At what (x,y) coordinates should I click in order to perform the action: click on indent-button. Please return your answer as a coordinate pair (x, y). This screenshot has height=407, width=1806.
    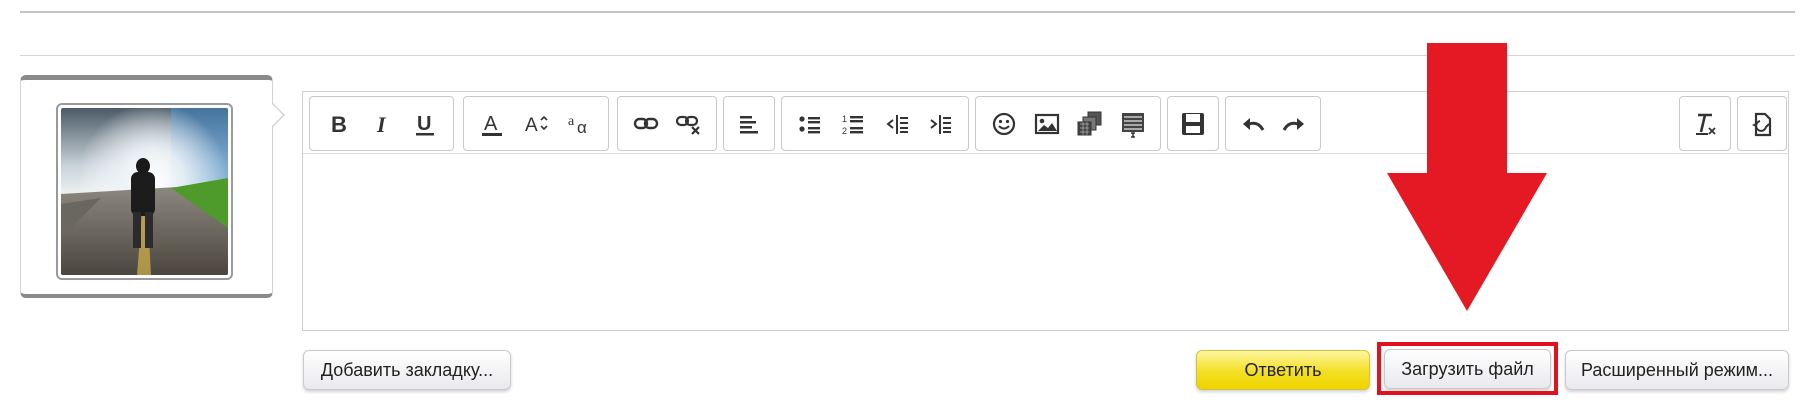
    Looking at the image, I should click on (941, 124).